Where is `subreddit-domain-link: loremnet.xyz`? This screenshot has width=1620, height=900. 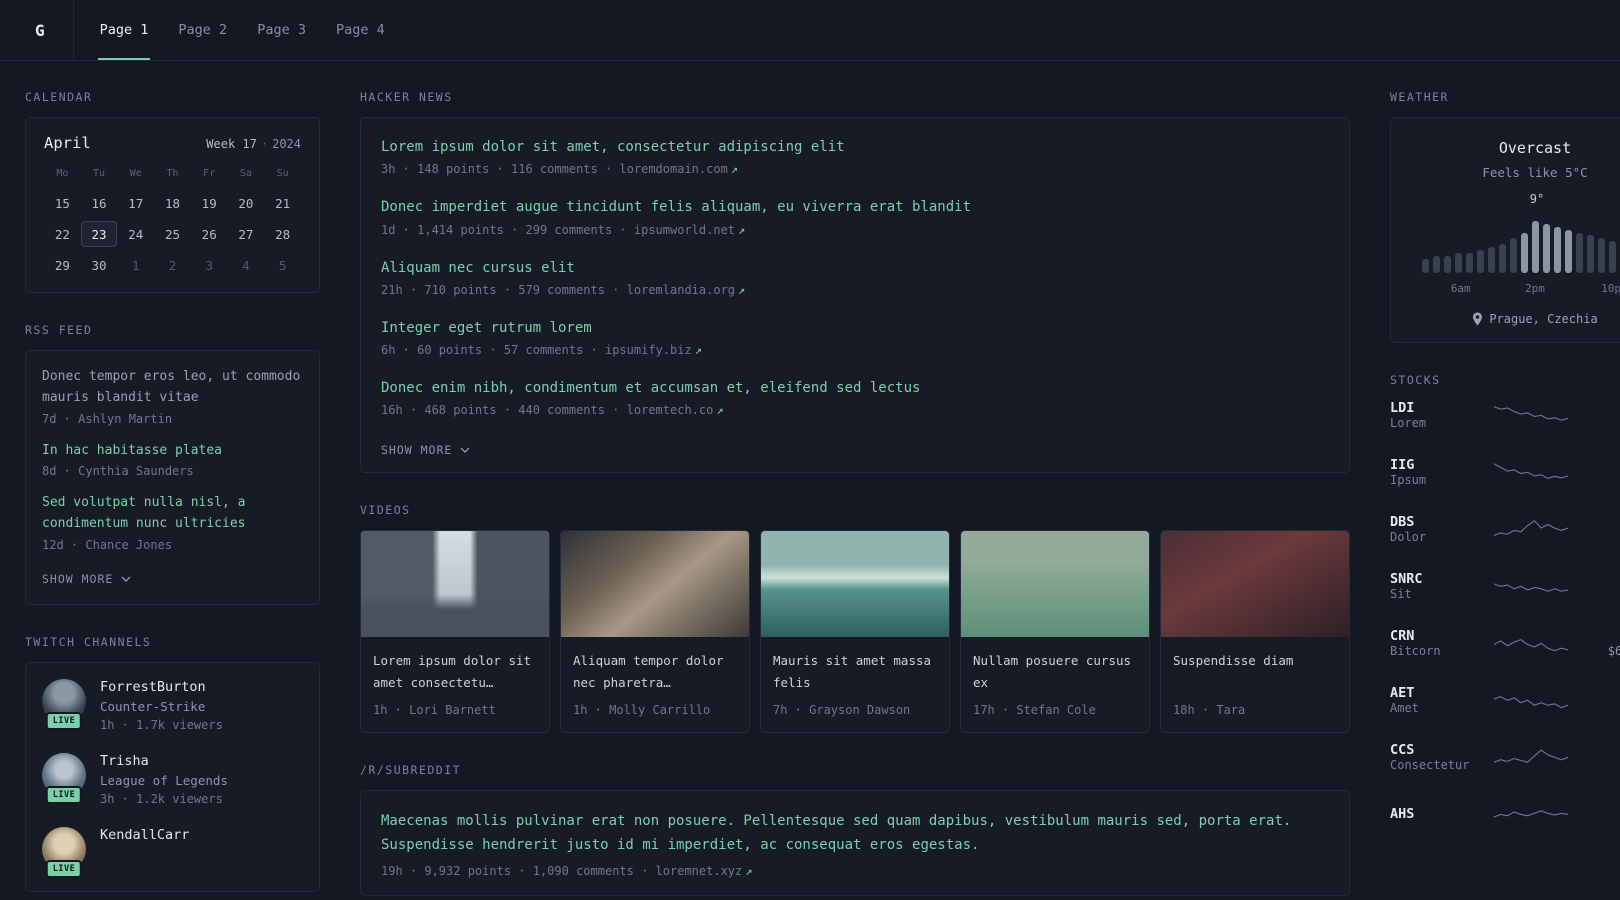 subreddit-domain-link: loremnet.xyz is located at coordinates (699, 871).